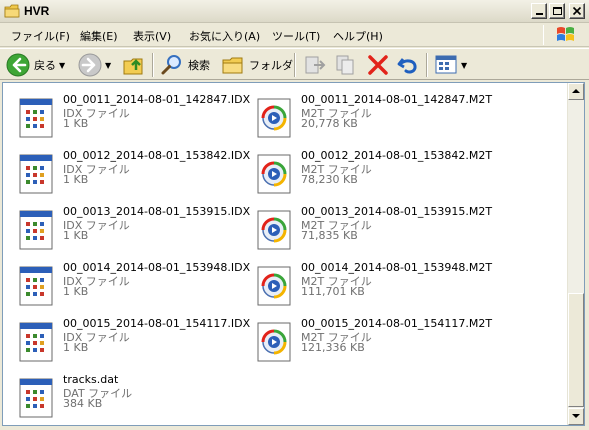  What do you see at coordinates (83, 403) in the screenshot?
I see `file-size: 384 KB` at bounding box center [83, 403].